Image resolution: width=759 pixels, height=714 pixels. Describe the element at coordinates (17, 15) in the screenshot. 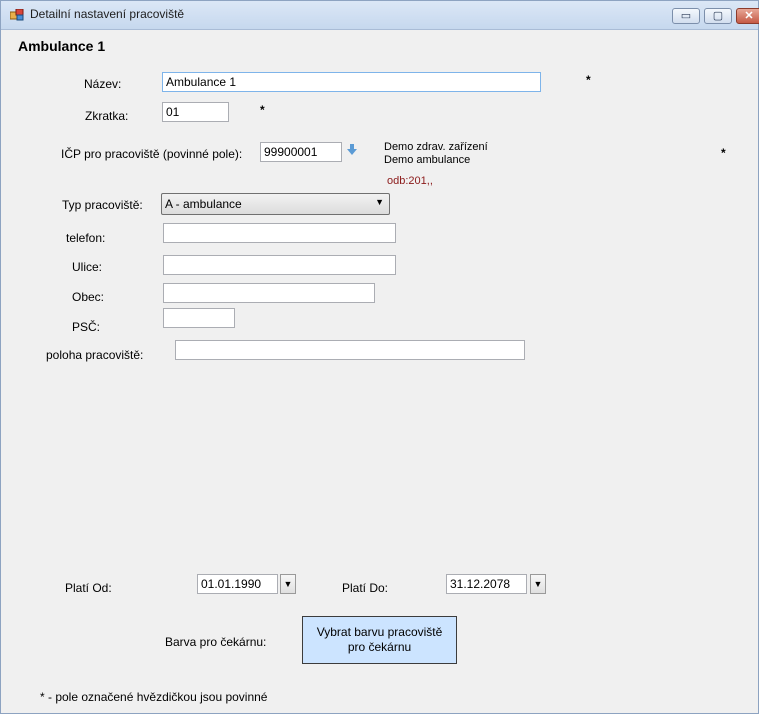

I see `app-icon` at that location.